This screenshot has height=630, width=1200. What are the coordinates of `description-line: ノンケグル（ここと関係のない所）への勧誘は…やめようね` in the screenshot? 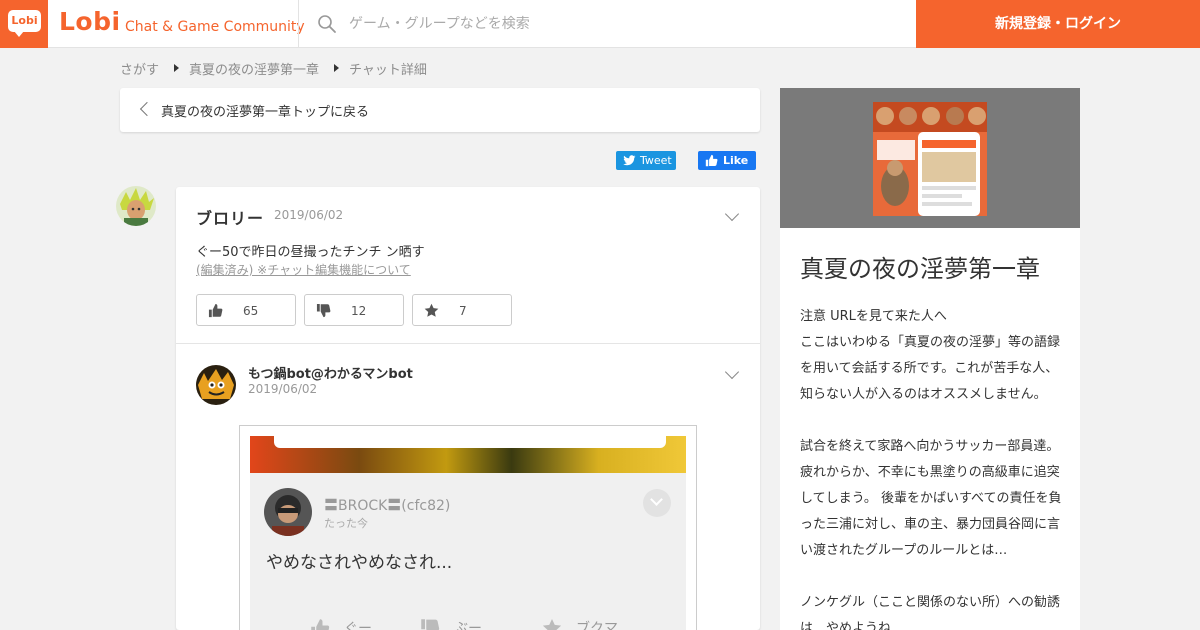 It's located at (930, 612).